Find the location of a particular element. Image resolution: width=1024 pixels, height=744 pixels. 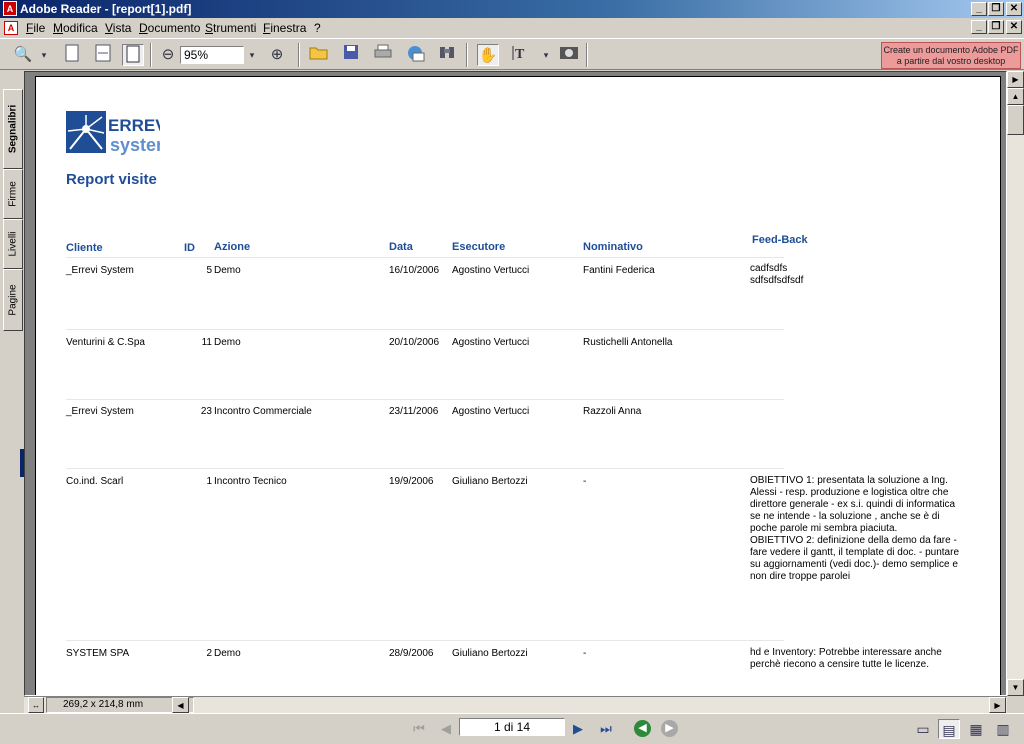

open-folder-icon is located at coordinates (319, 55).